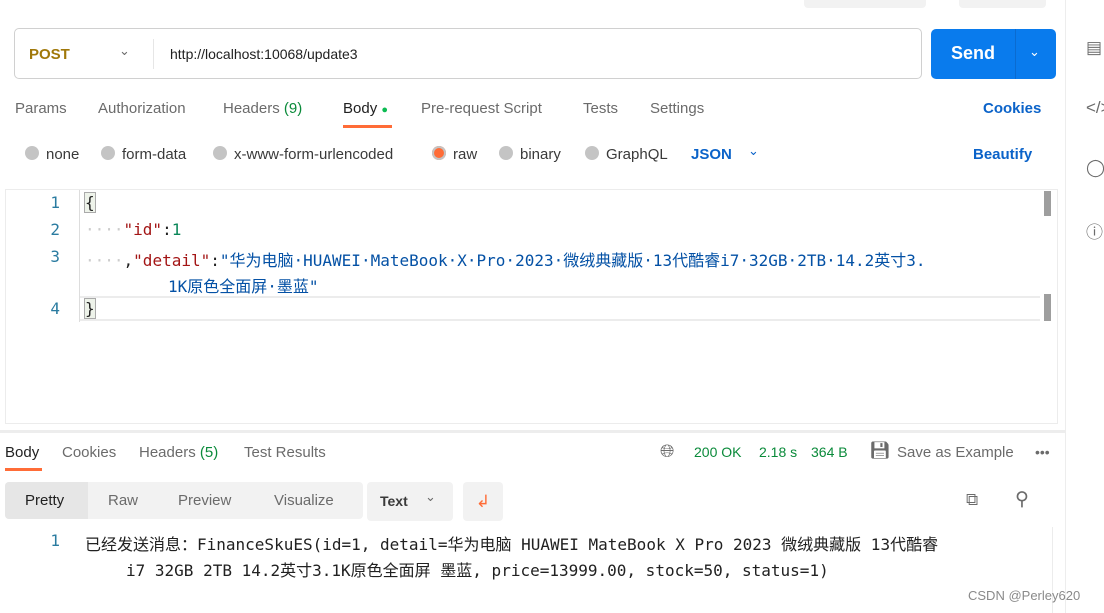  What do you see at coordinates (313, 154) in the screenshot?
I see `radio-label: x-www-form-urlencoded` at bounding box center [313, 154].